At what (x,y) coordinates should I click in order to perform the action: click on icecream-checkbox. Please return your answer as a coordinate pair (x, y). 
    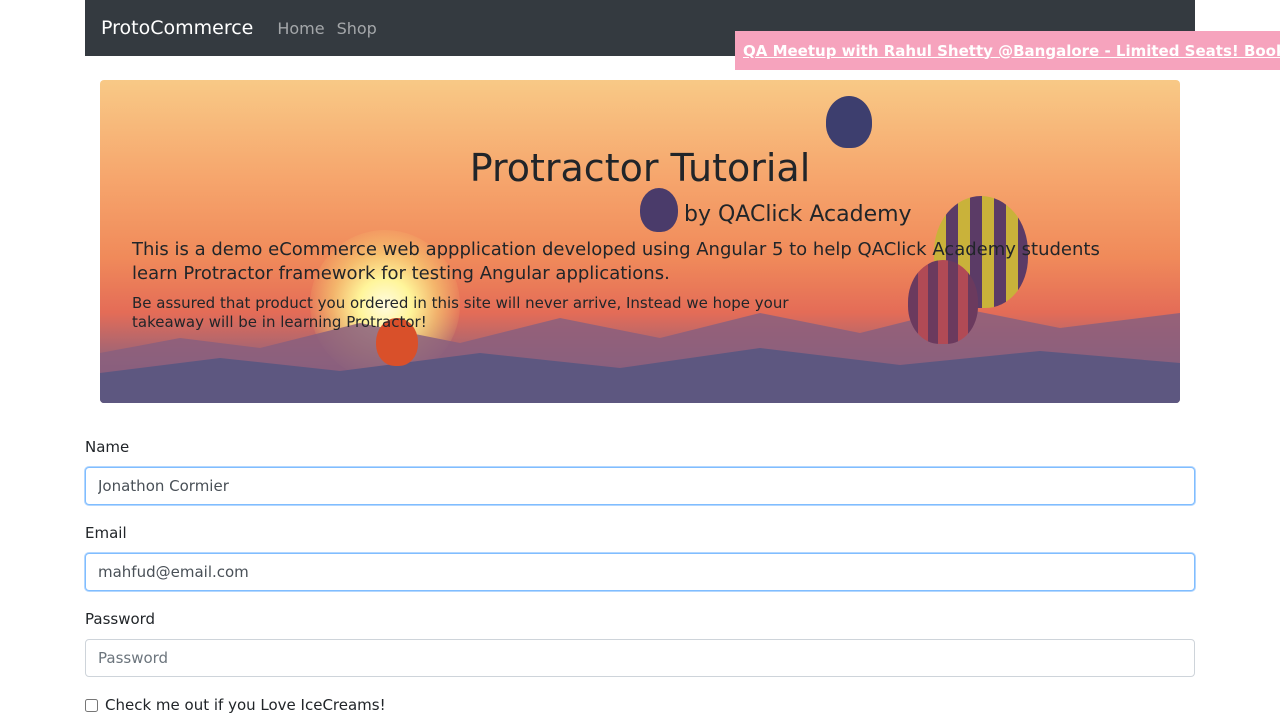
    Looking at the image, I should click on (91, 705).